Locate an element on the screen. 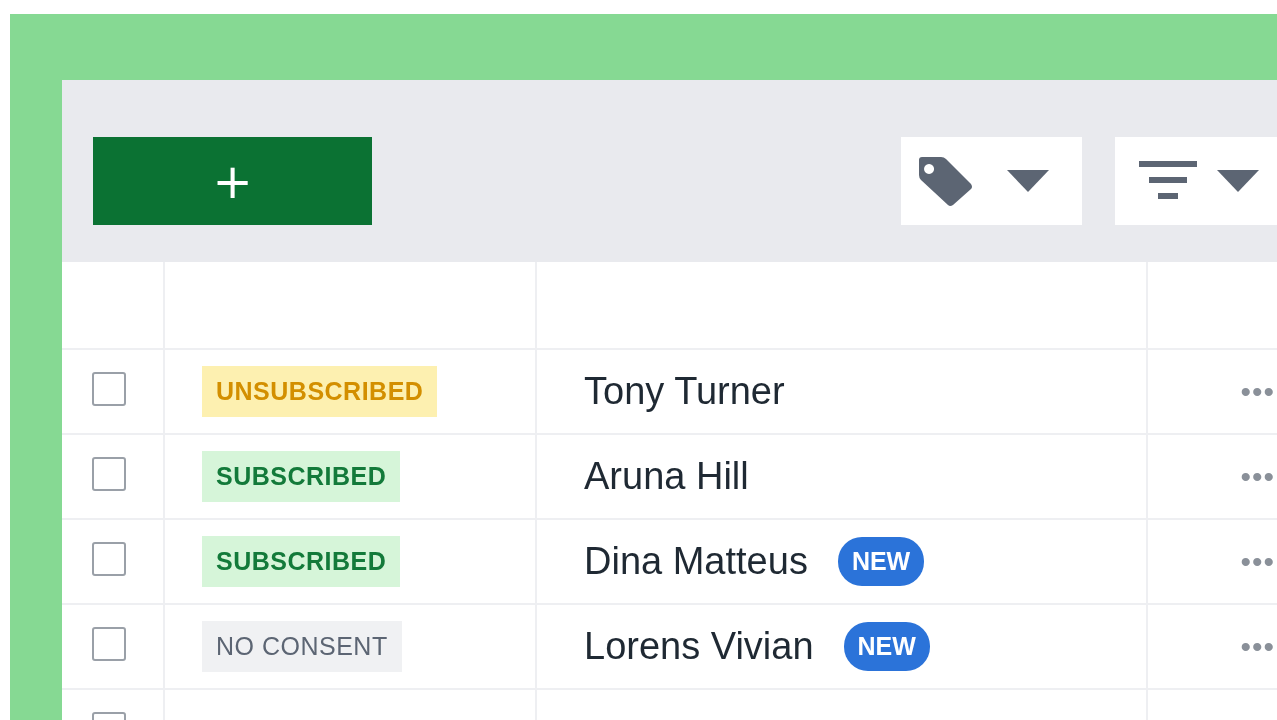  contact-name: Dina Matteus is located at coordinates (696, 561).